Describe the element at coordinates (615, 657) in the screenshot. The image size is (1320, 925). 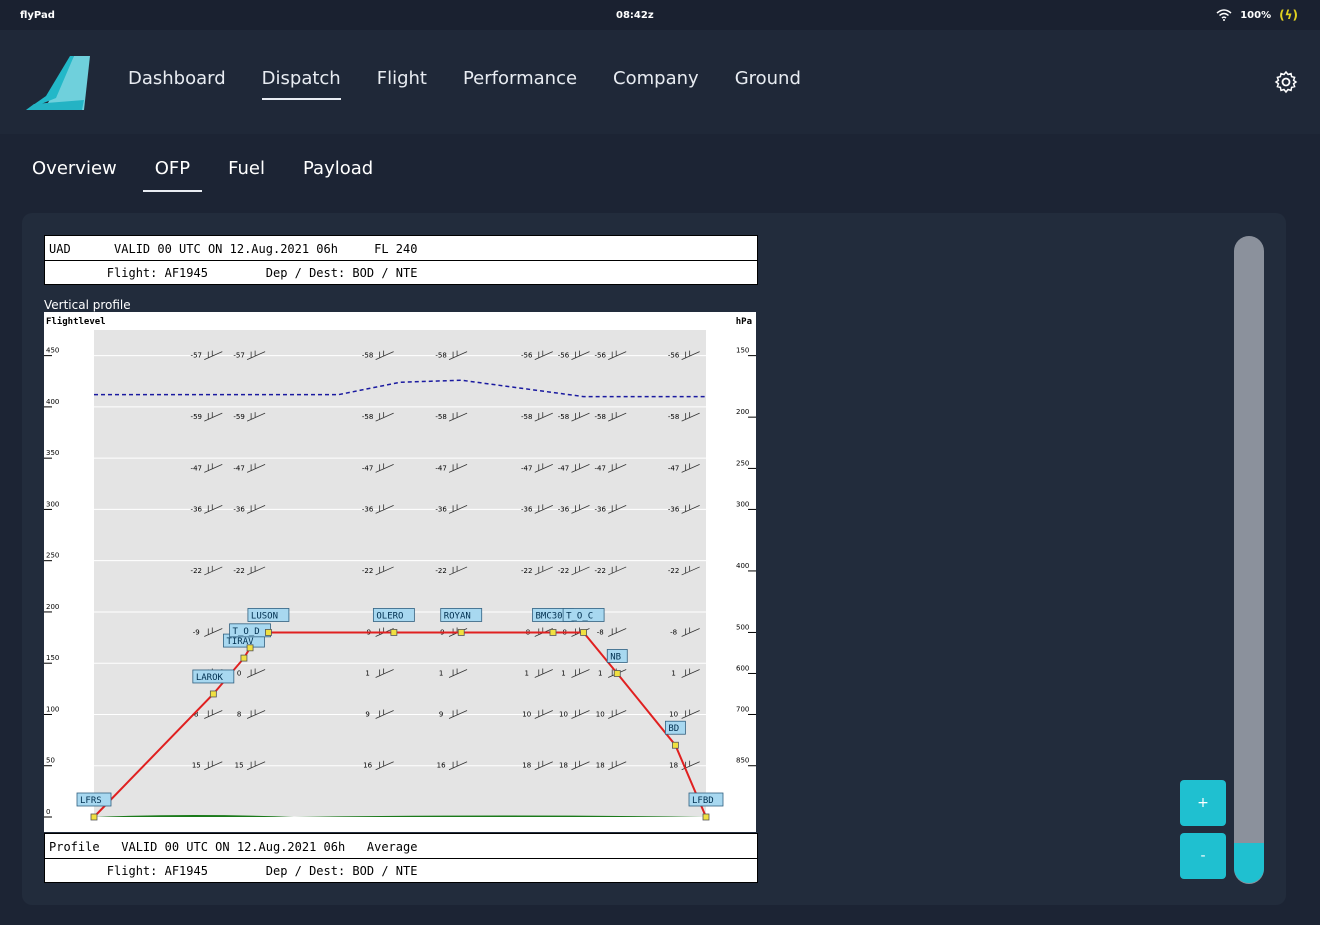
I see `waypoint-label: NB` at that location.